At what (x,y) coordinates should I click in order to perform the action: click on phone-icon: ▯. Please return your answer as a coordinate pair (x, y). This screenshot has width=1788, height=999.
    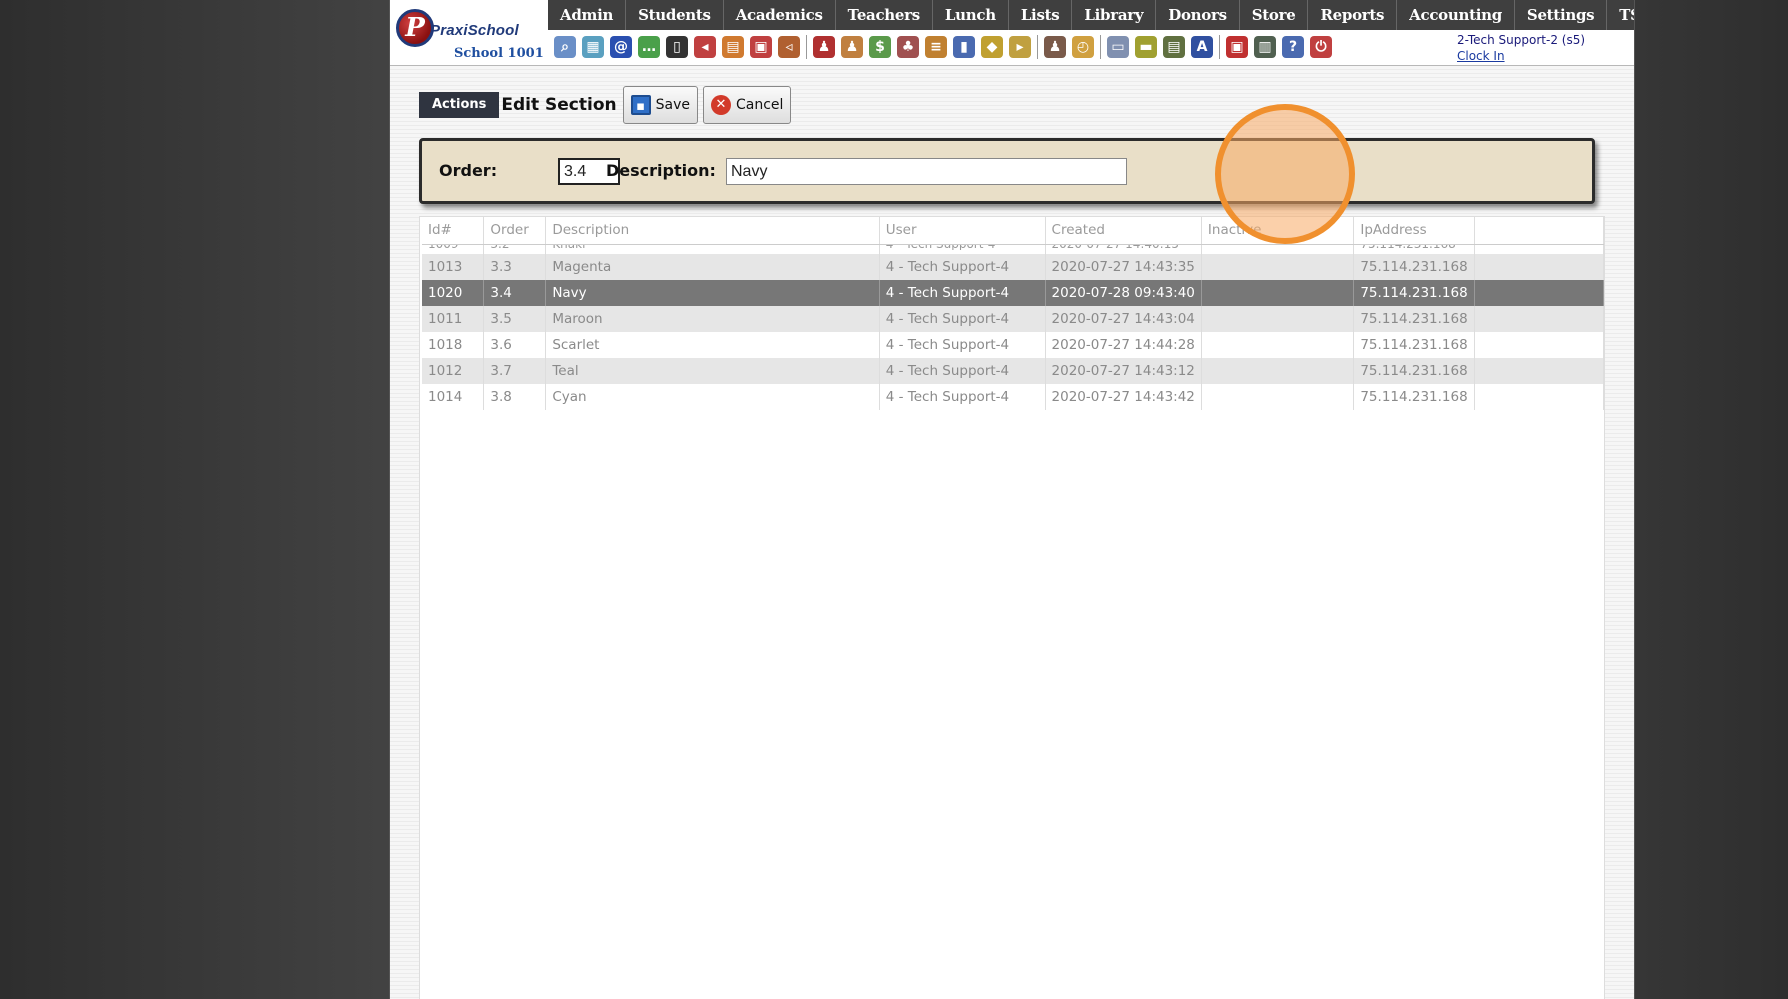
    Looking at the image, I should click on (677, 47).